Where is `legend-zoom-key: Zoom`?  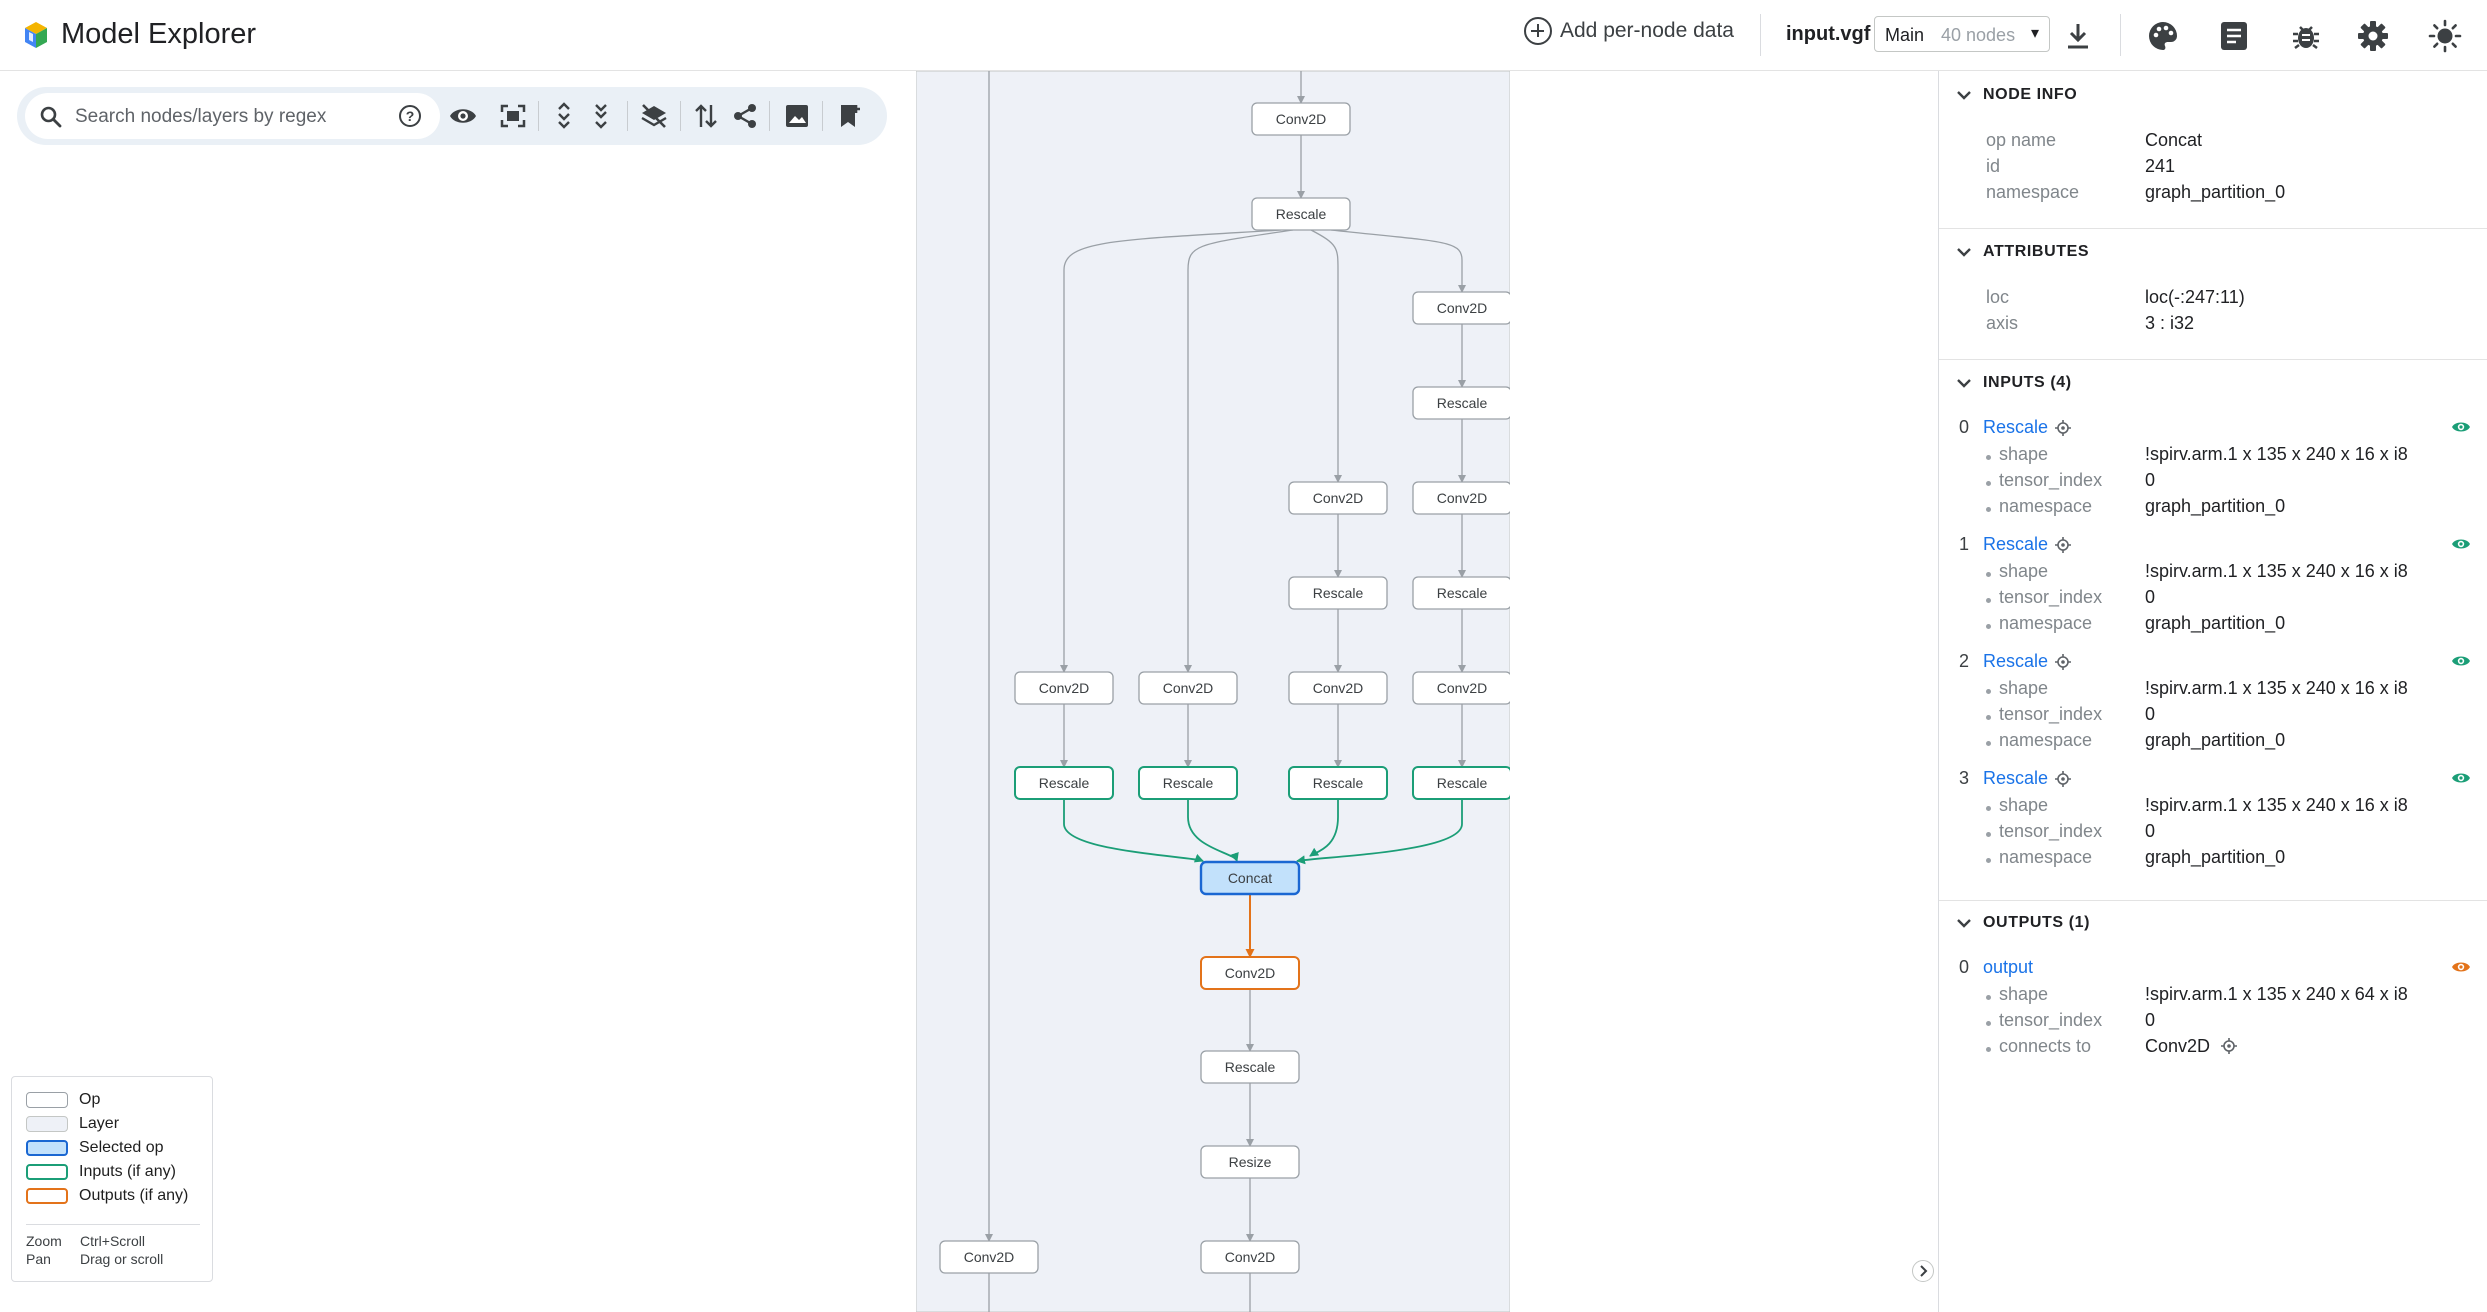
legend-zoom-key: Zoom is located at coordinates (44, 1241).